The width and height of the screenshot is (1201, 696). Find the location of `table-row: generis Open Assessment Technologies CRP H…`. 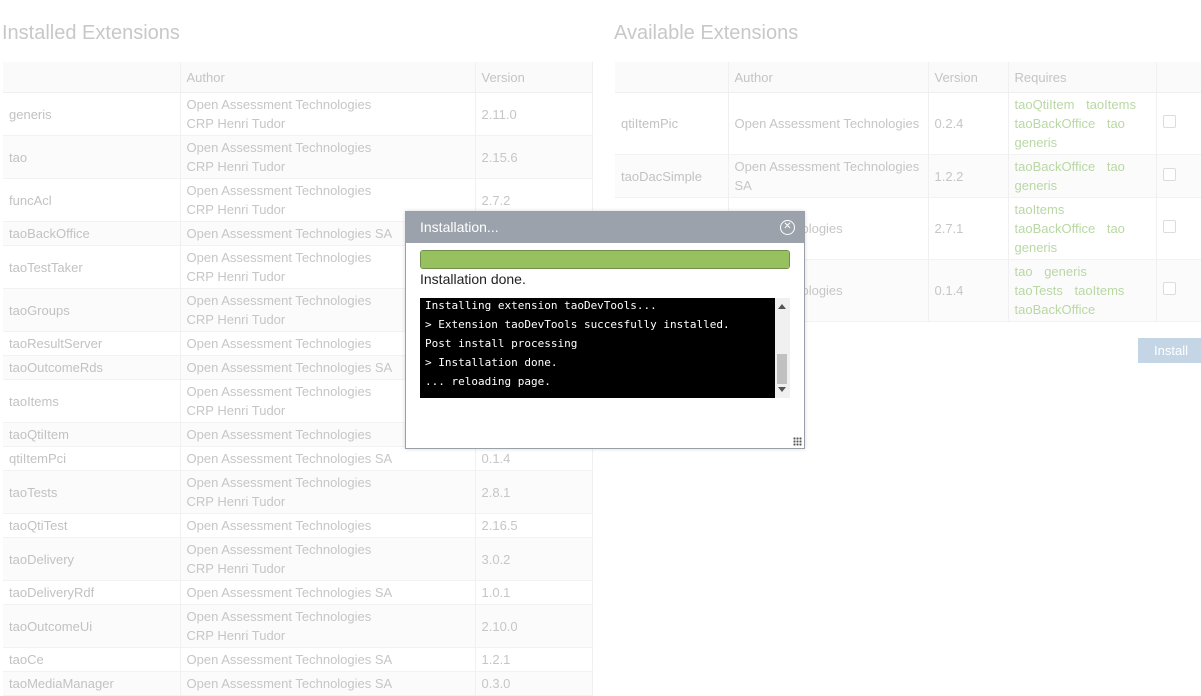

table-row: generis Open Assessment Technologies CRP H… is located at coordinates (298, 114).